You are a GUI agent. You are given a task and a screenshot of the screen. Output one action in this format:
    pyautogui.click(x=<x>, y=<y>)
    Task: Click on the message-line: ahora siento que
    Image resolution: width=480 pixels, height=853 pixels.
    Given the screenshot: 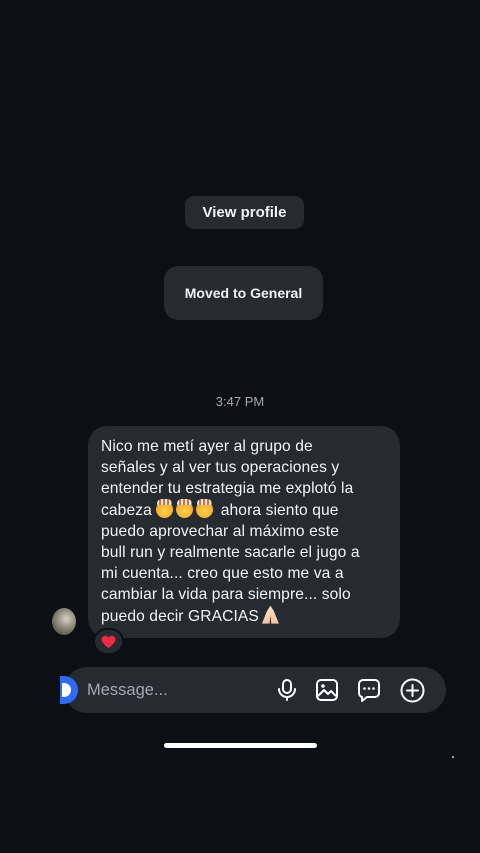 What is the action you would take?
    pyautogui.click(x=277, y=510)
    